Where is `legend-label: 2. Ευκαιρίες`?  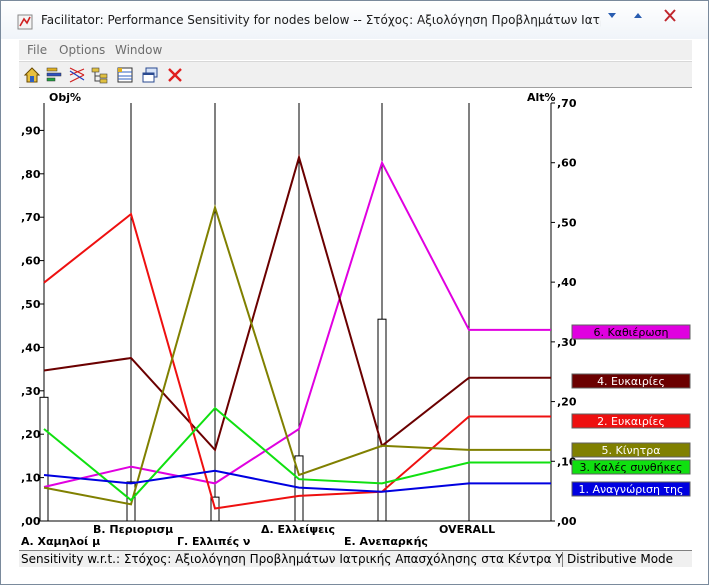
legend-label: 2. Ευκαιρίες is located at coordinates (631, 421).